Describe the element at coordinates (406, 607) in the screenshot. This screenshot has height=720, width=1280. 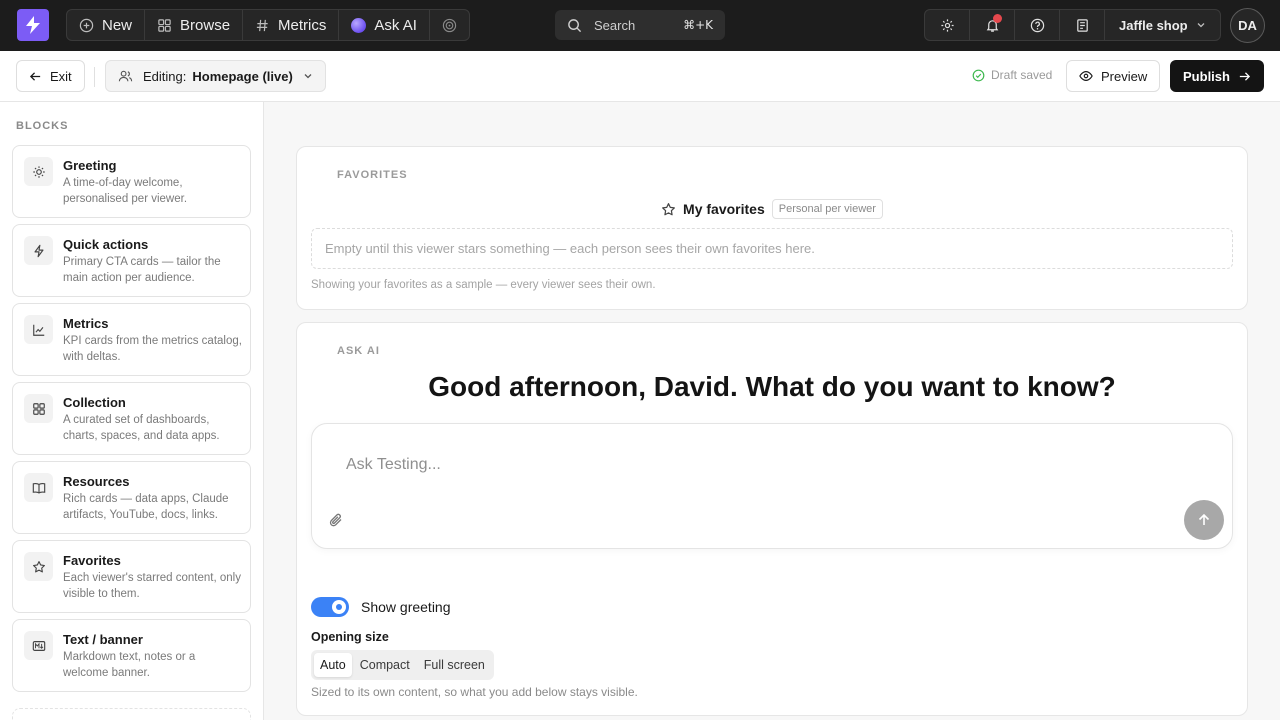
I see `show-greeting-label: Show greeting` at that location.